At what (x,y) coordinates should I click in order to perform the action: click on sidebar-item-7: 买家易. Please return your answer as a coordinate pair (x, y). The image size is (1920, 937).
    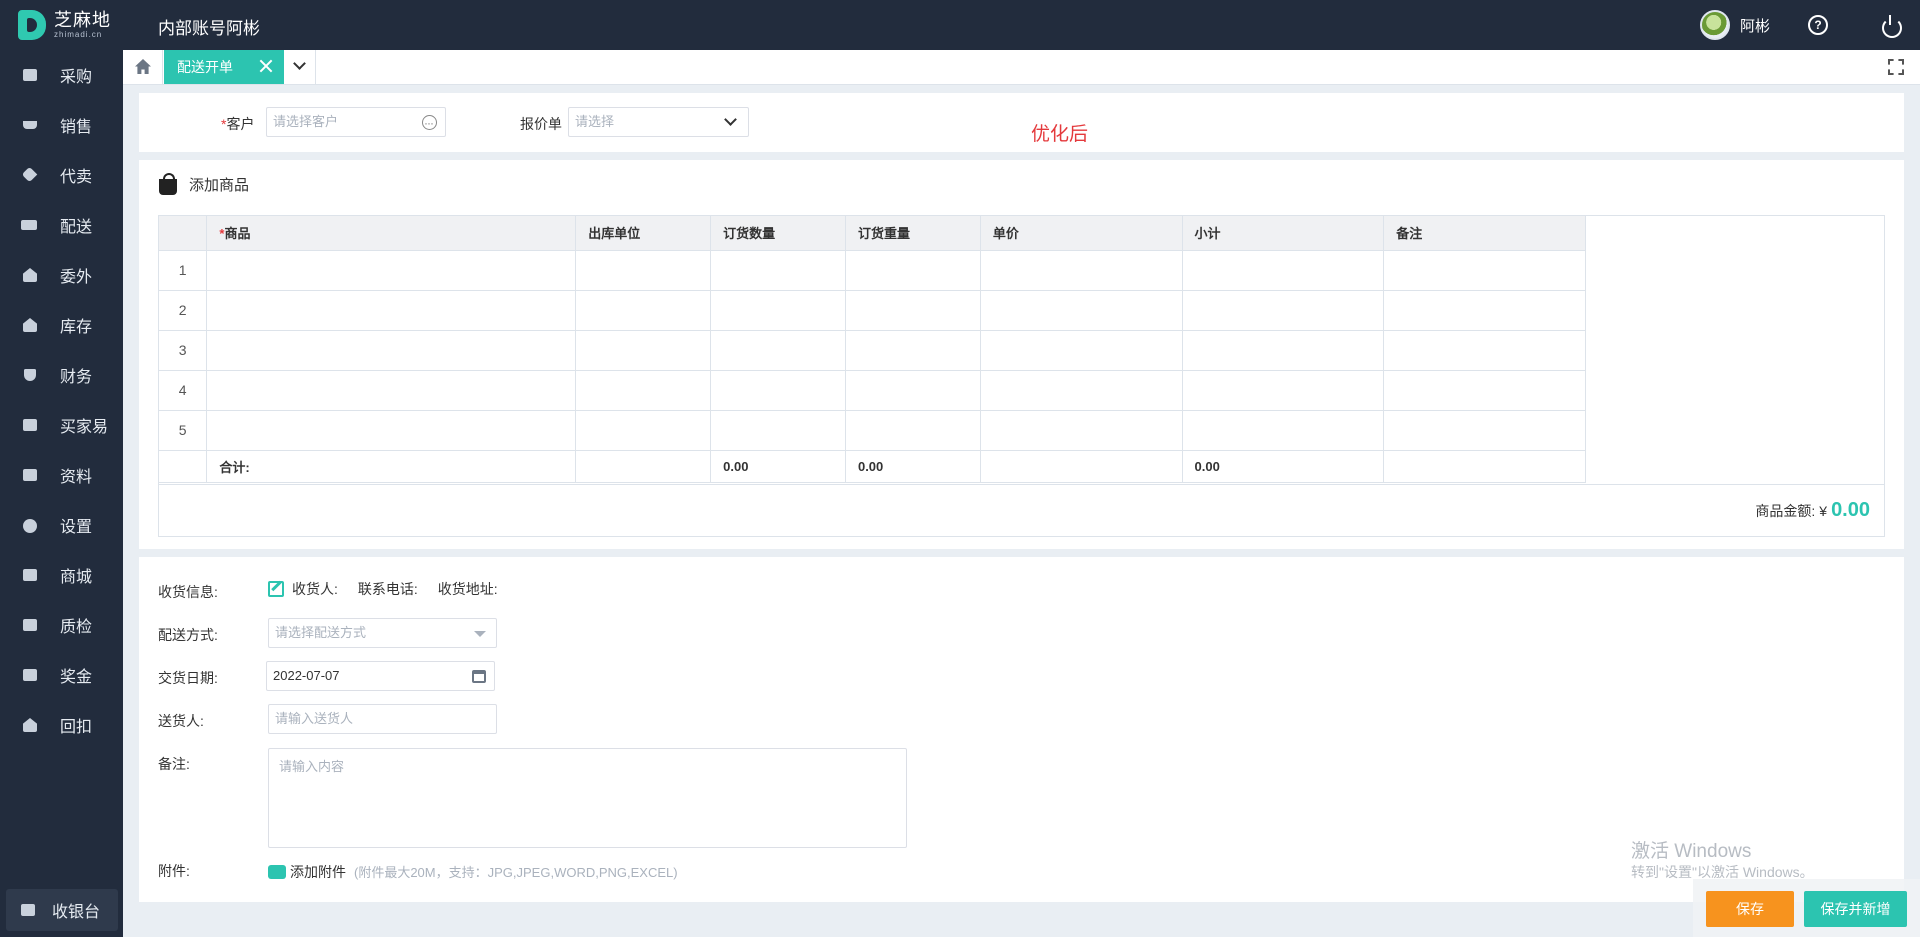
    Looking at the image, I should click on (61, 425).